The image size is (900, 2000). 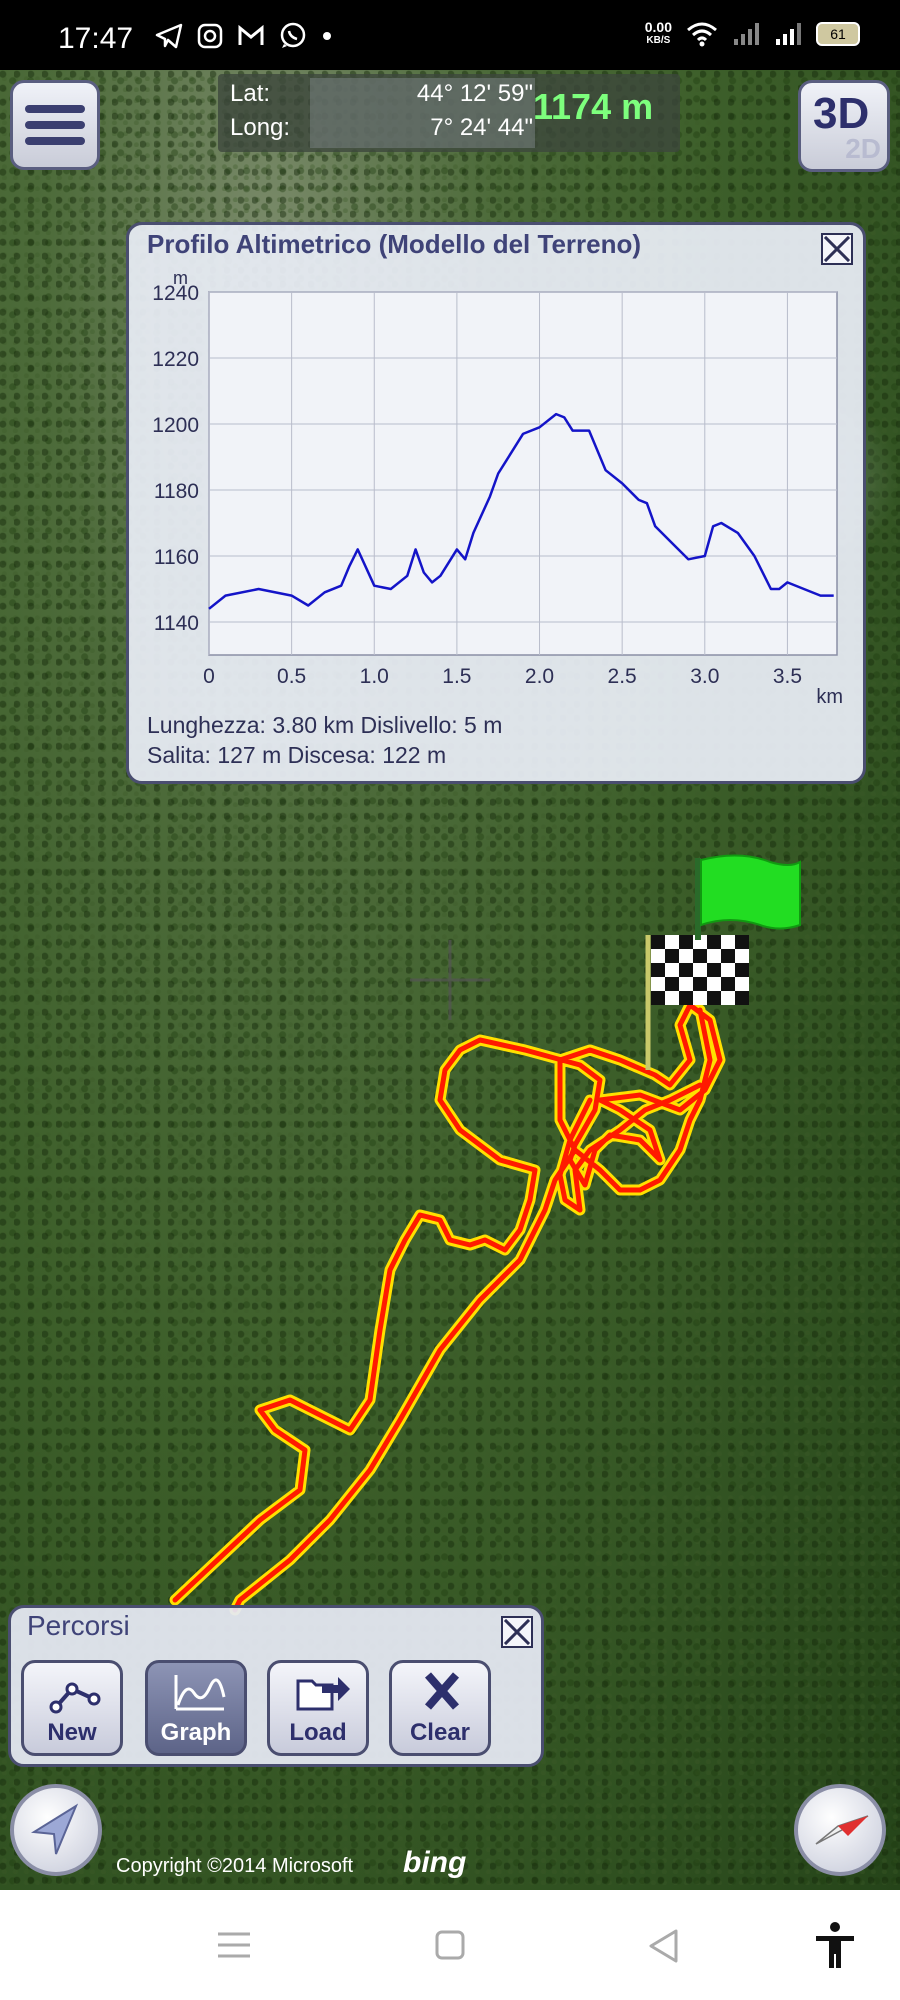 I want to click on close-routes-button, so click(x=517, y=1632).